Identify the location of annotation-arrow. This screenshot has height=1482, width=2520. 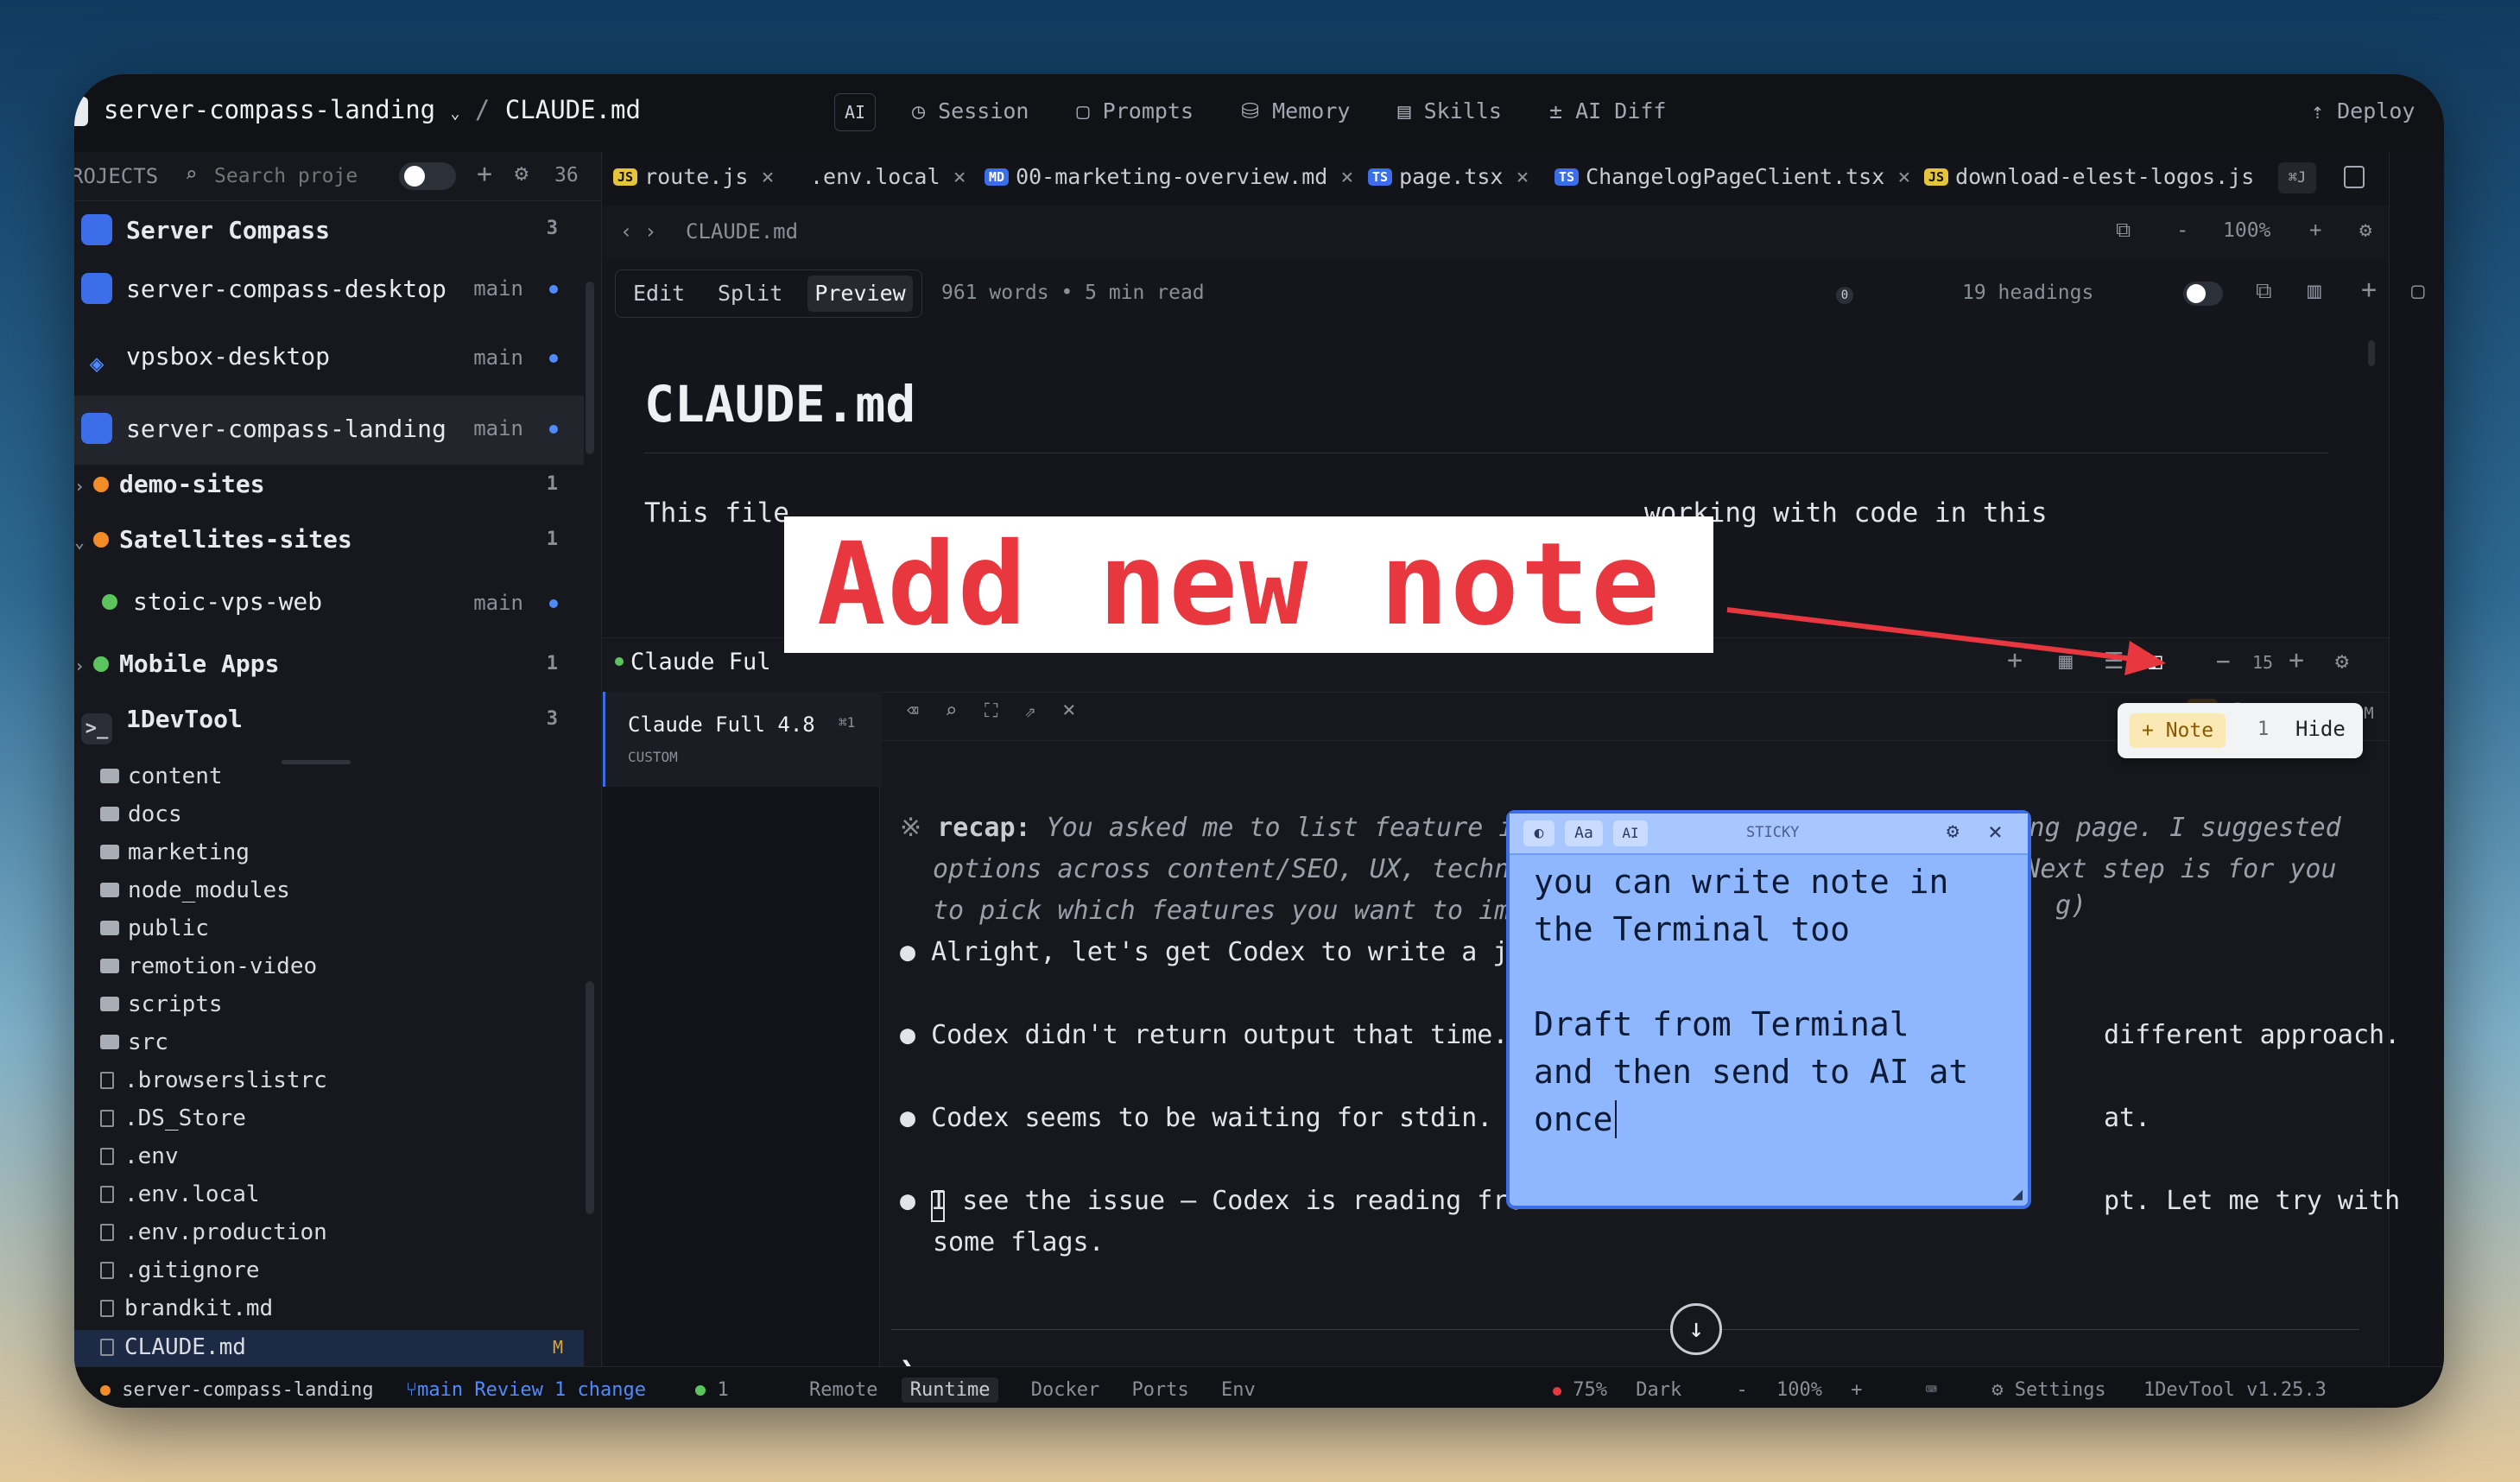
(1946, 641).